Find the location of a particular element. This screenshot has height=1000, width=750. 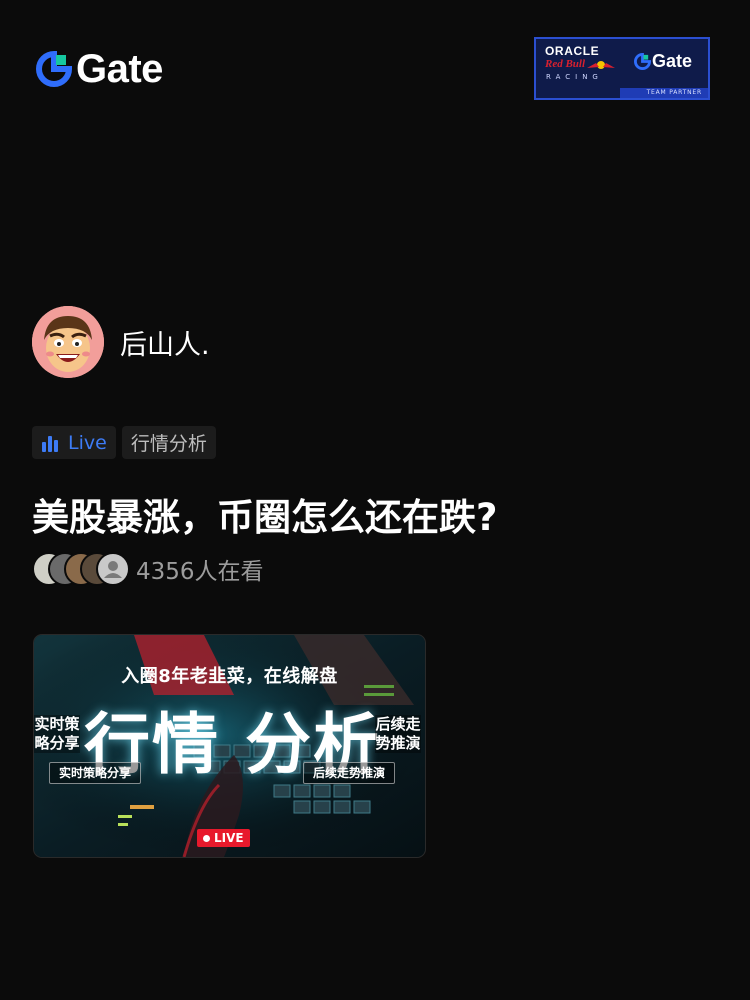

partner-gate-logo: Gate is located at coordinates (663, 61).